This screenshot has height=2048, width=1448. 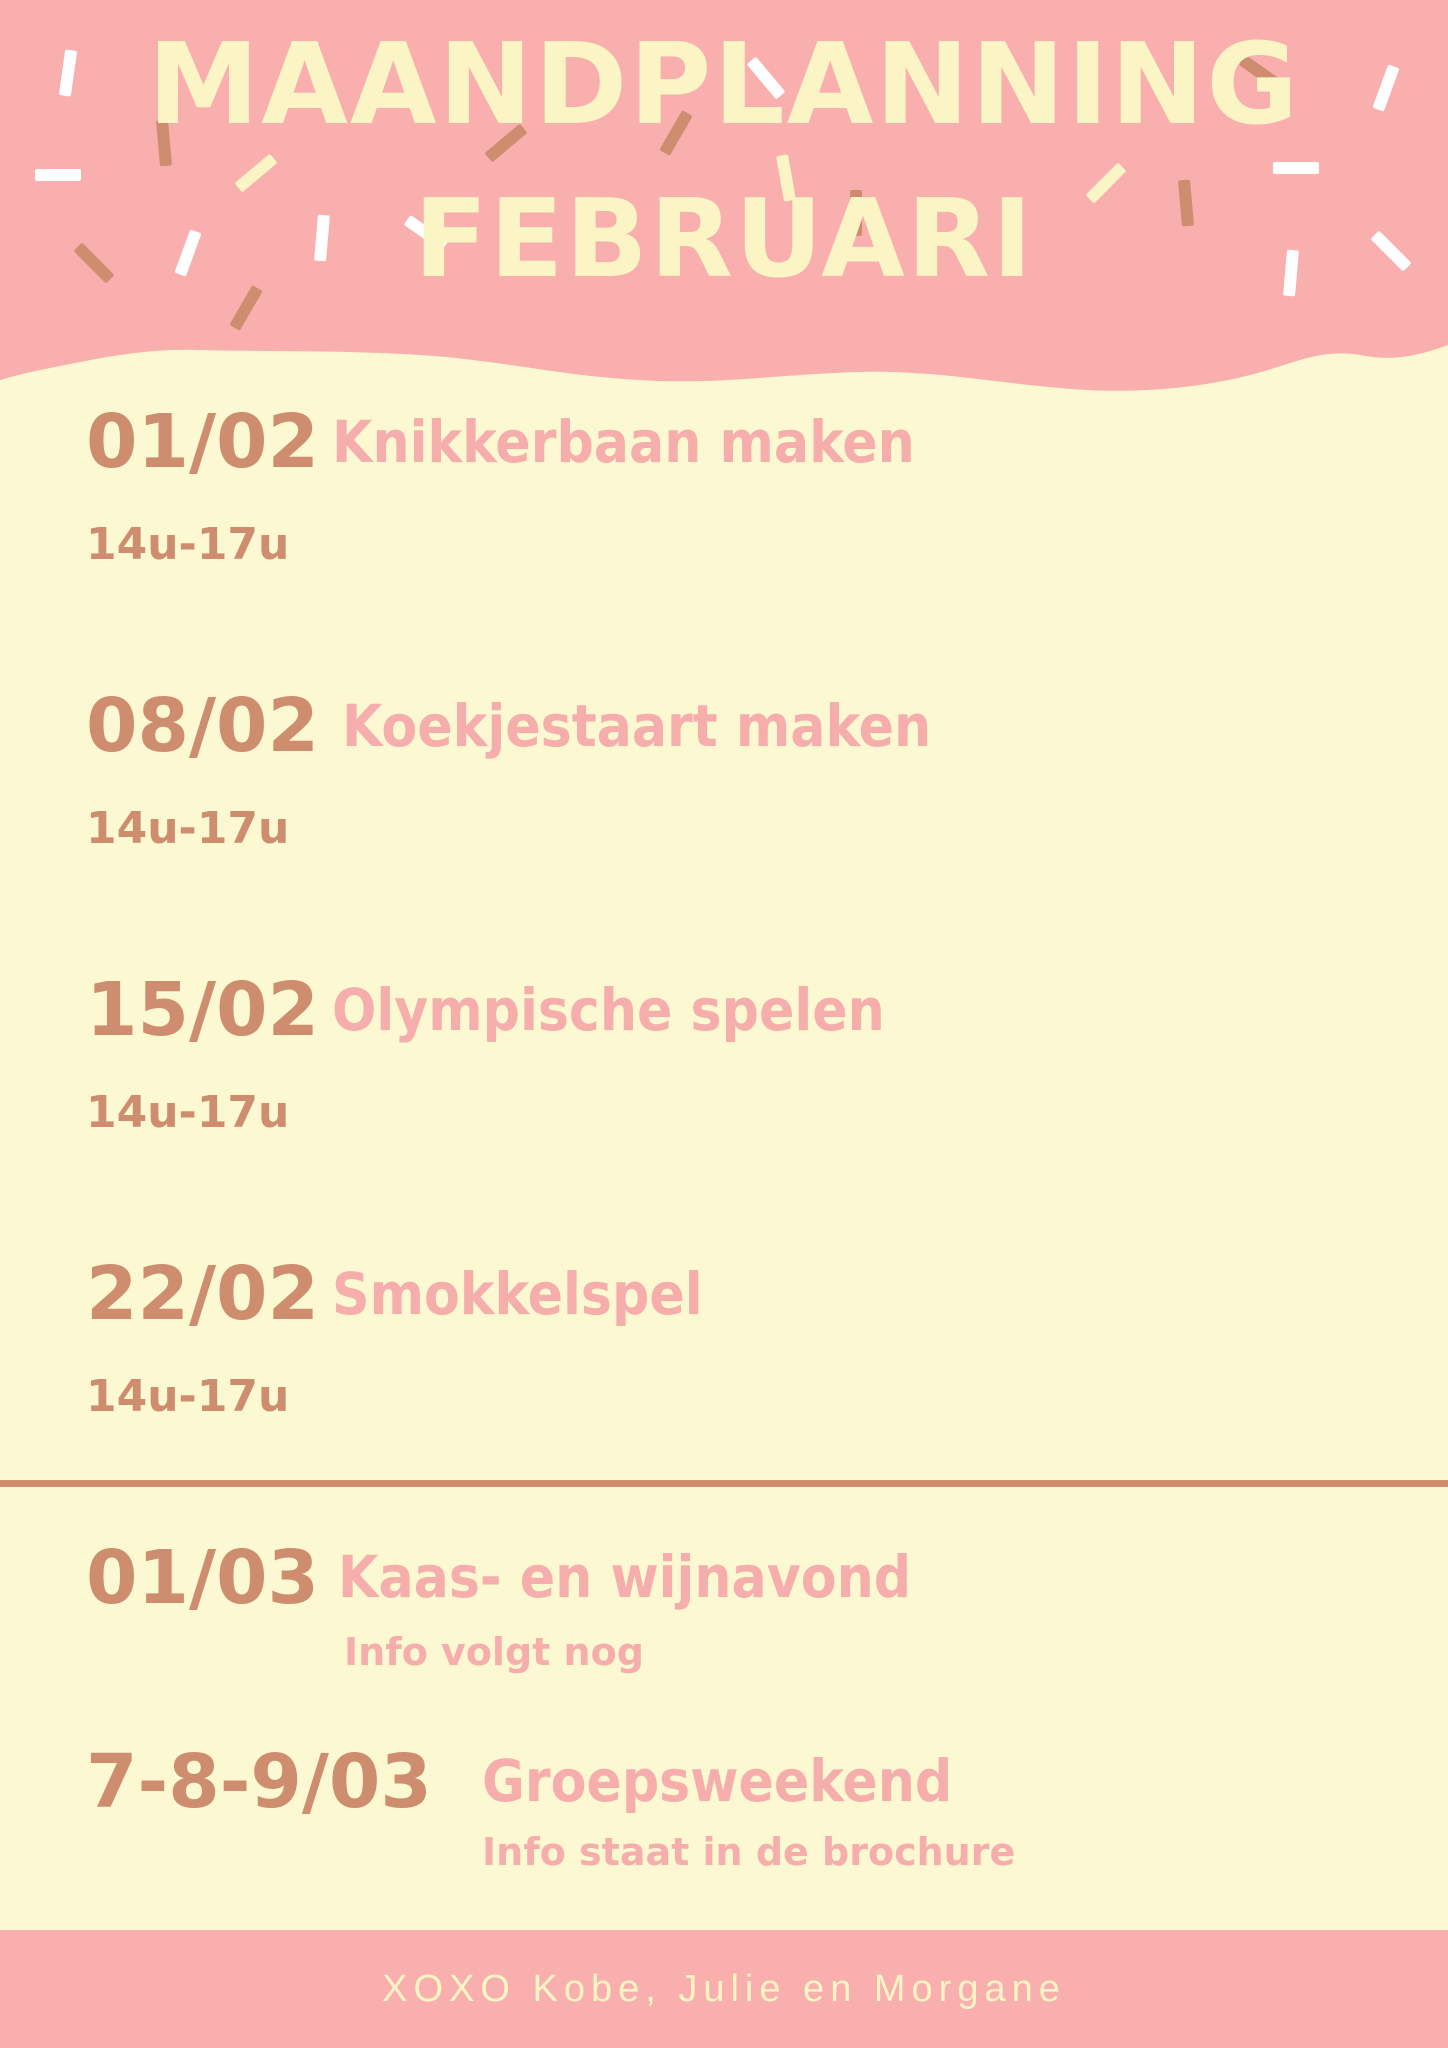 What do you see at coordinates (202, 726) in the screenshot?
I see `event-date: 08/02` at bounding box center [202, 726].